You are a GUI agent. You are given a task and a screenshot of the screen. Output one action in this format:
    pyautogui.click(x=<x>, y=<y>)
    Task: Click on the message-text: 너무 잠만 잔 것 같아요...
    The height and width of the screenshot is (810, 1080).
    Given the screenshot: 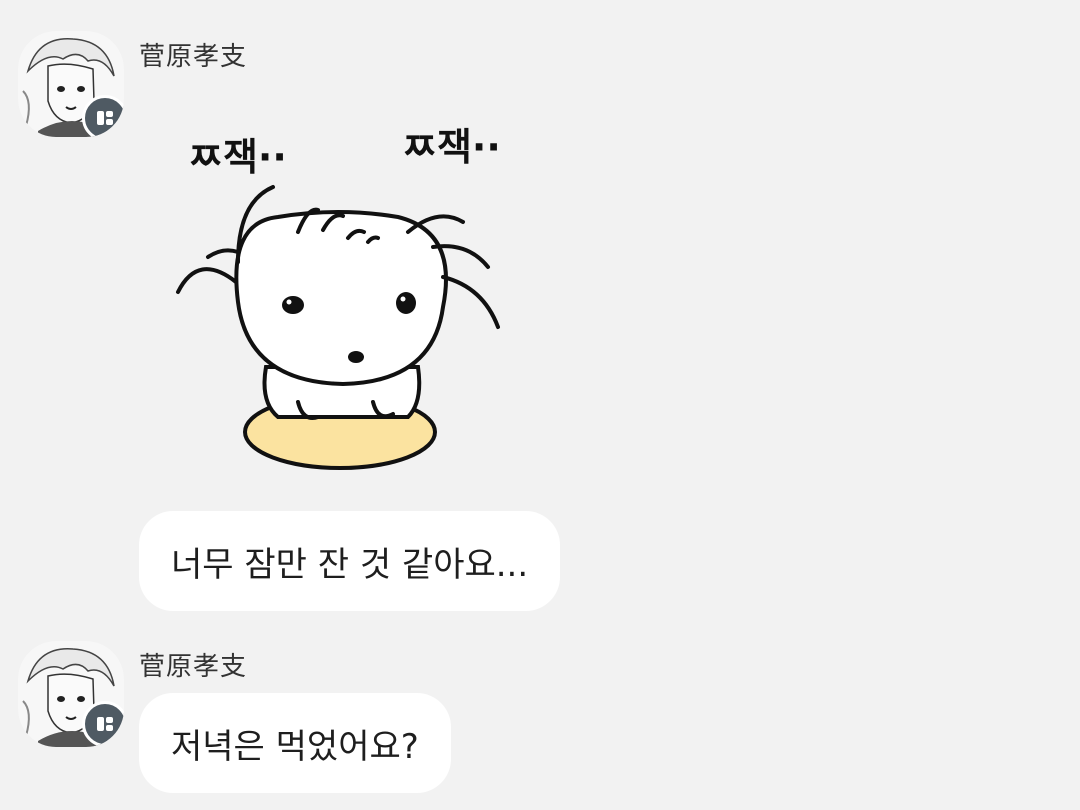 What is the action you would take?
    pyautogui.click(x=350, y=564)
    